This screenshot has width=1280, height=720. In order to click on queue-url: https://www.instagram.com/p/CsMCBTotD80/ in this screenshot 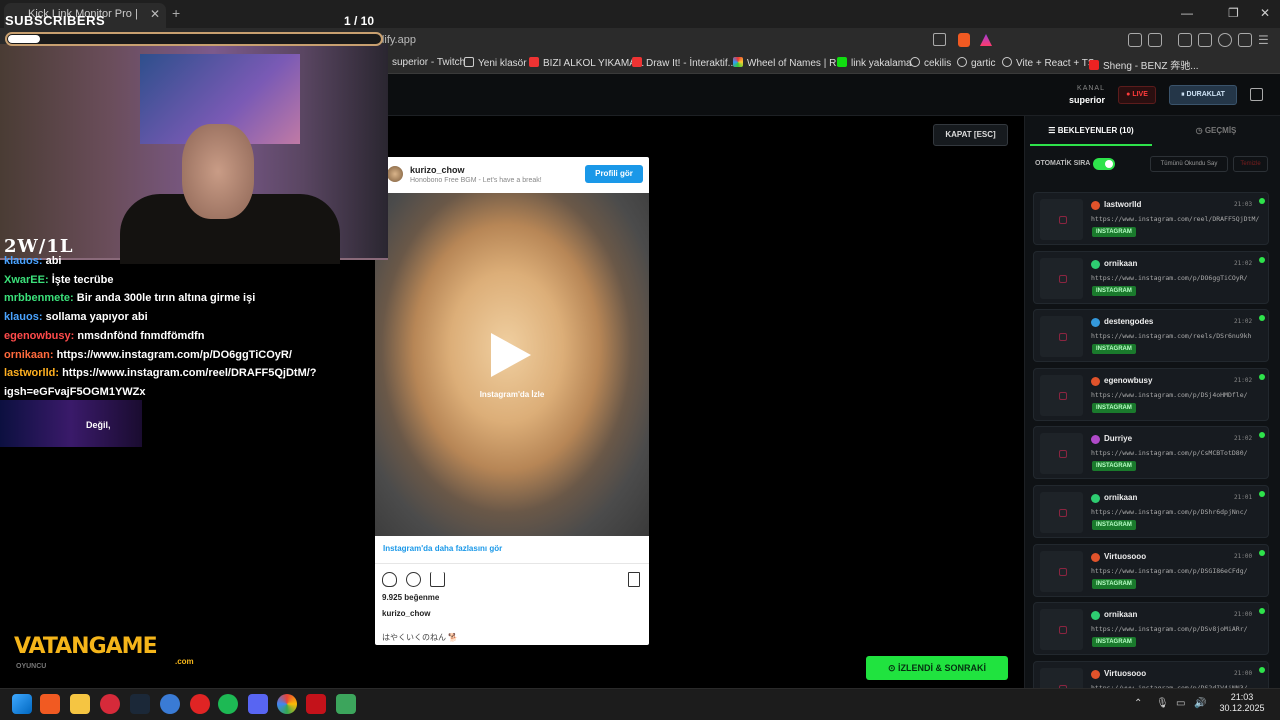, I will do `click(1177, 453)`.